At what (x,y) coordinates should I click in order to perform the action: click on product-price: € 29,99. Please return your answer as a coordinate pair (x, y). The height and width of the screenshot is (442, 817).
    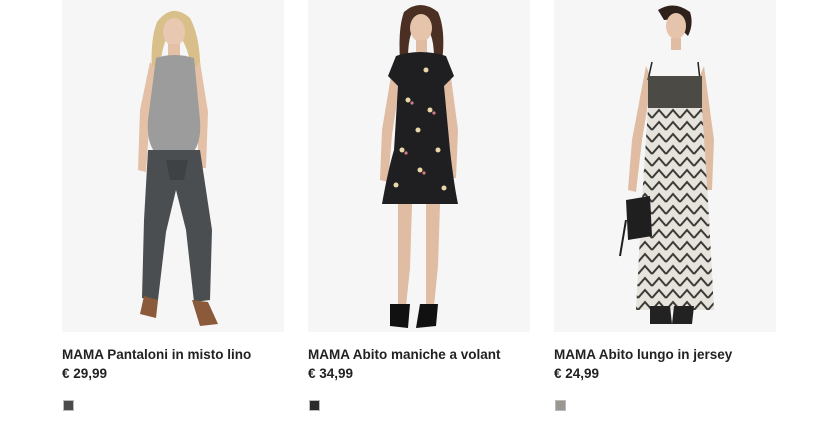
    Looking at the image, I should click on (85, 373).